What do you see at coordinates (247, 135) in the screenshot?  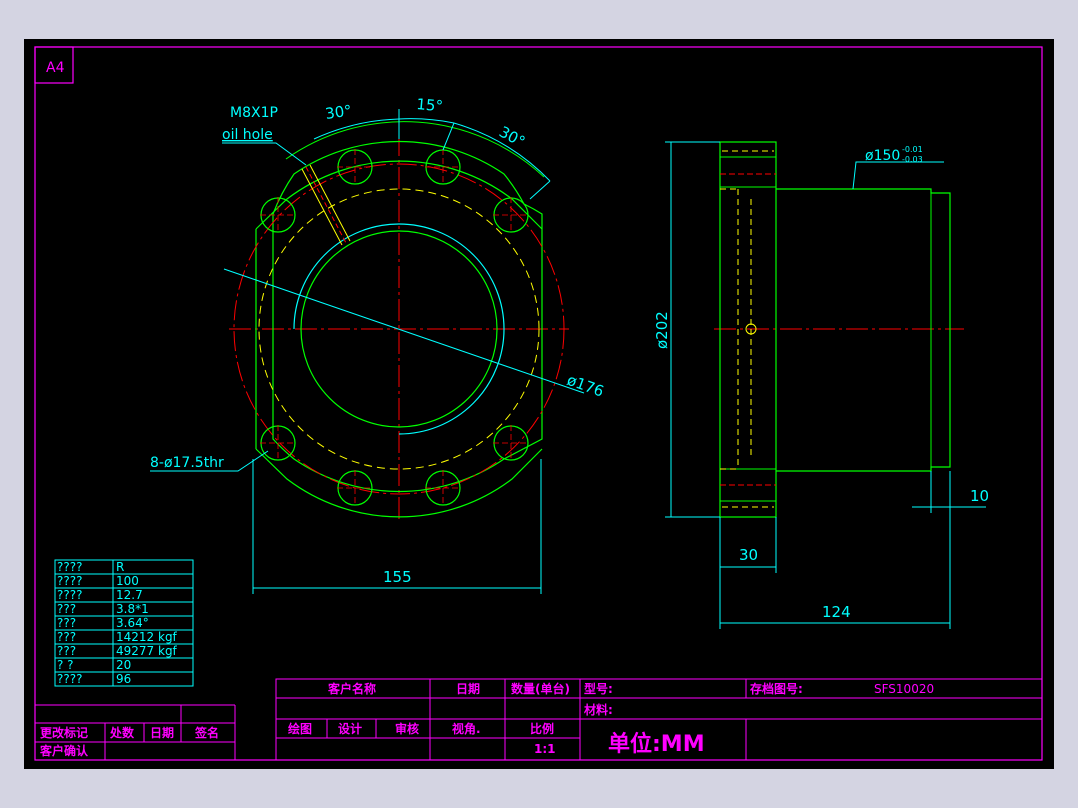 I see `oil-hole-label: oil hole` at bounding box center [247, 135].